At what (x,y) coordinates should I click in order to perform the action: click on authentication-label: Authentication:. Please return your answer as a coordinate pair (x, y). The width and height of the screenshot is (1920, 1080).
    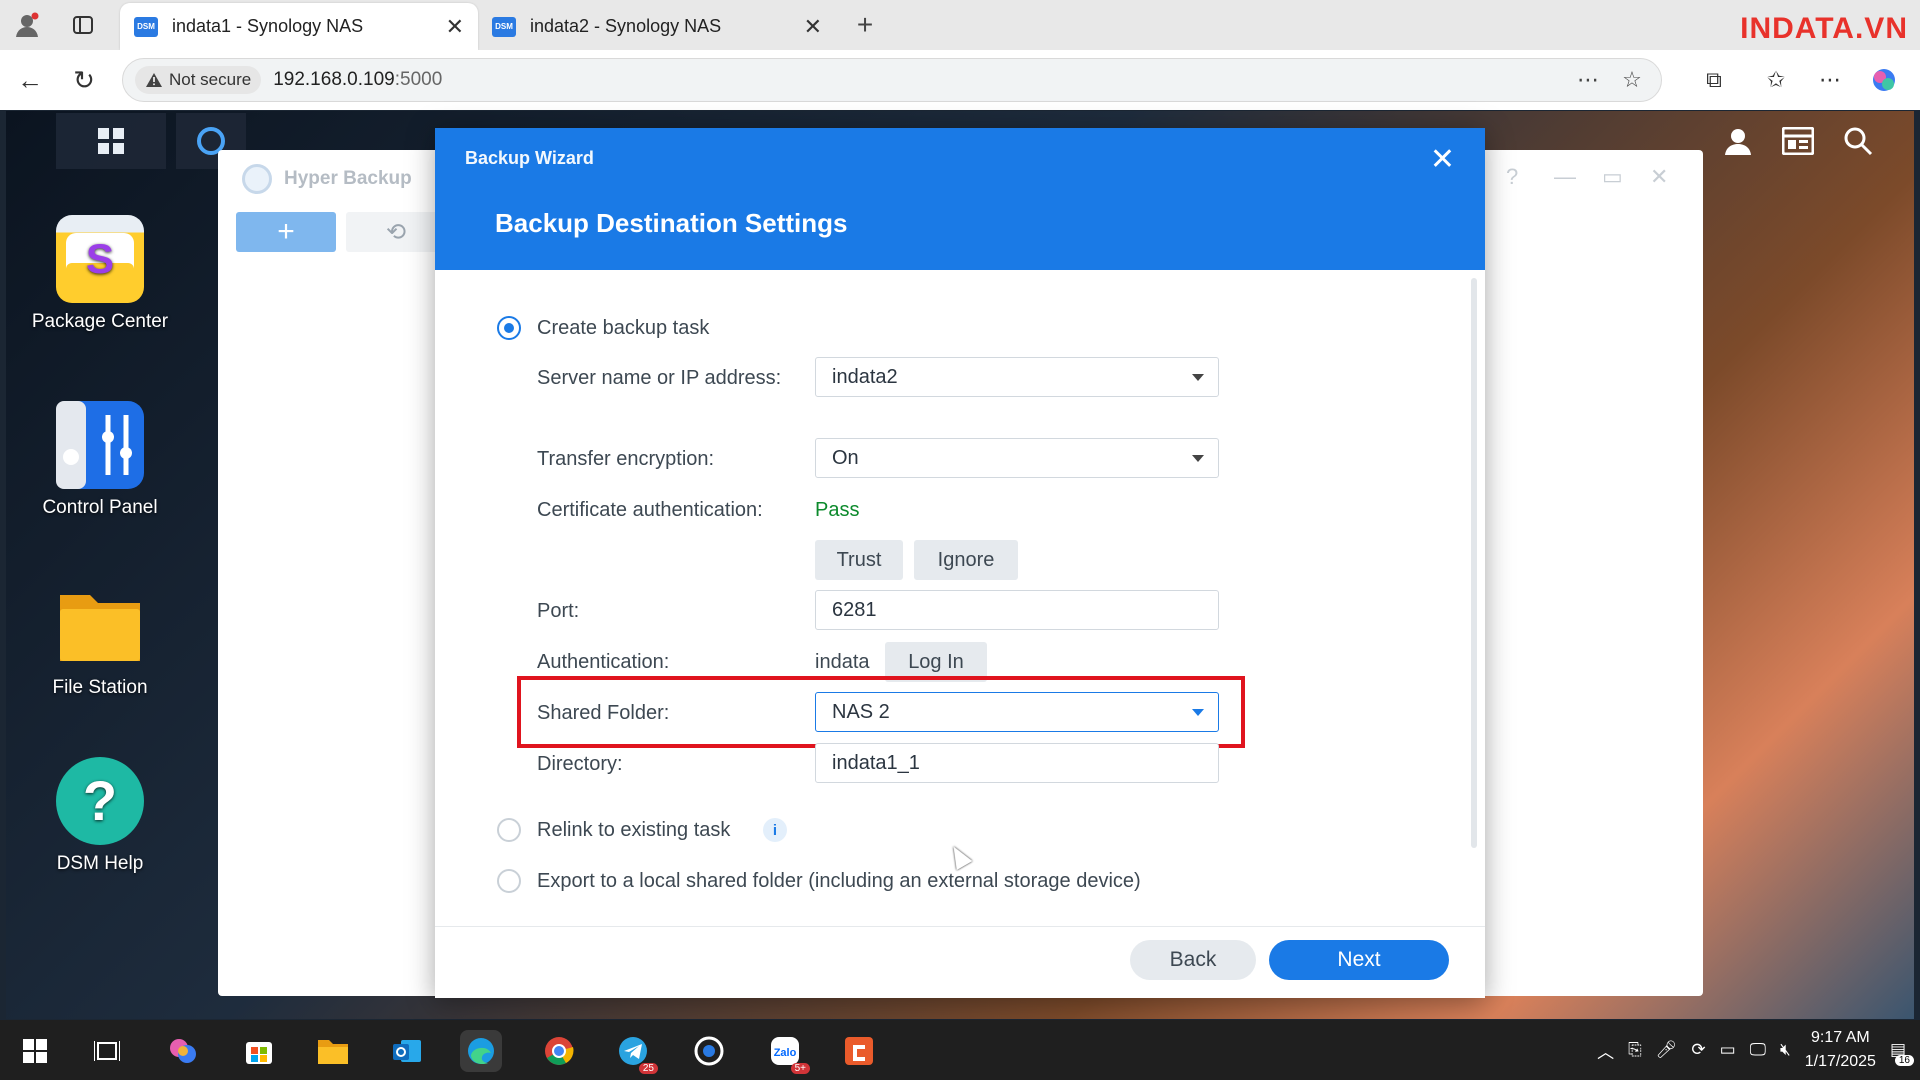
    Looking at the image, I should click on (603, 662).